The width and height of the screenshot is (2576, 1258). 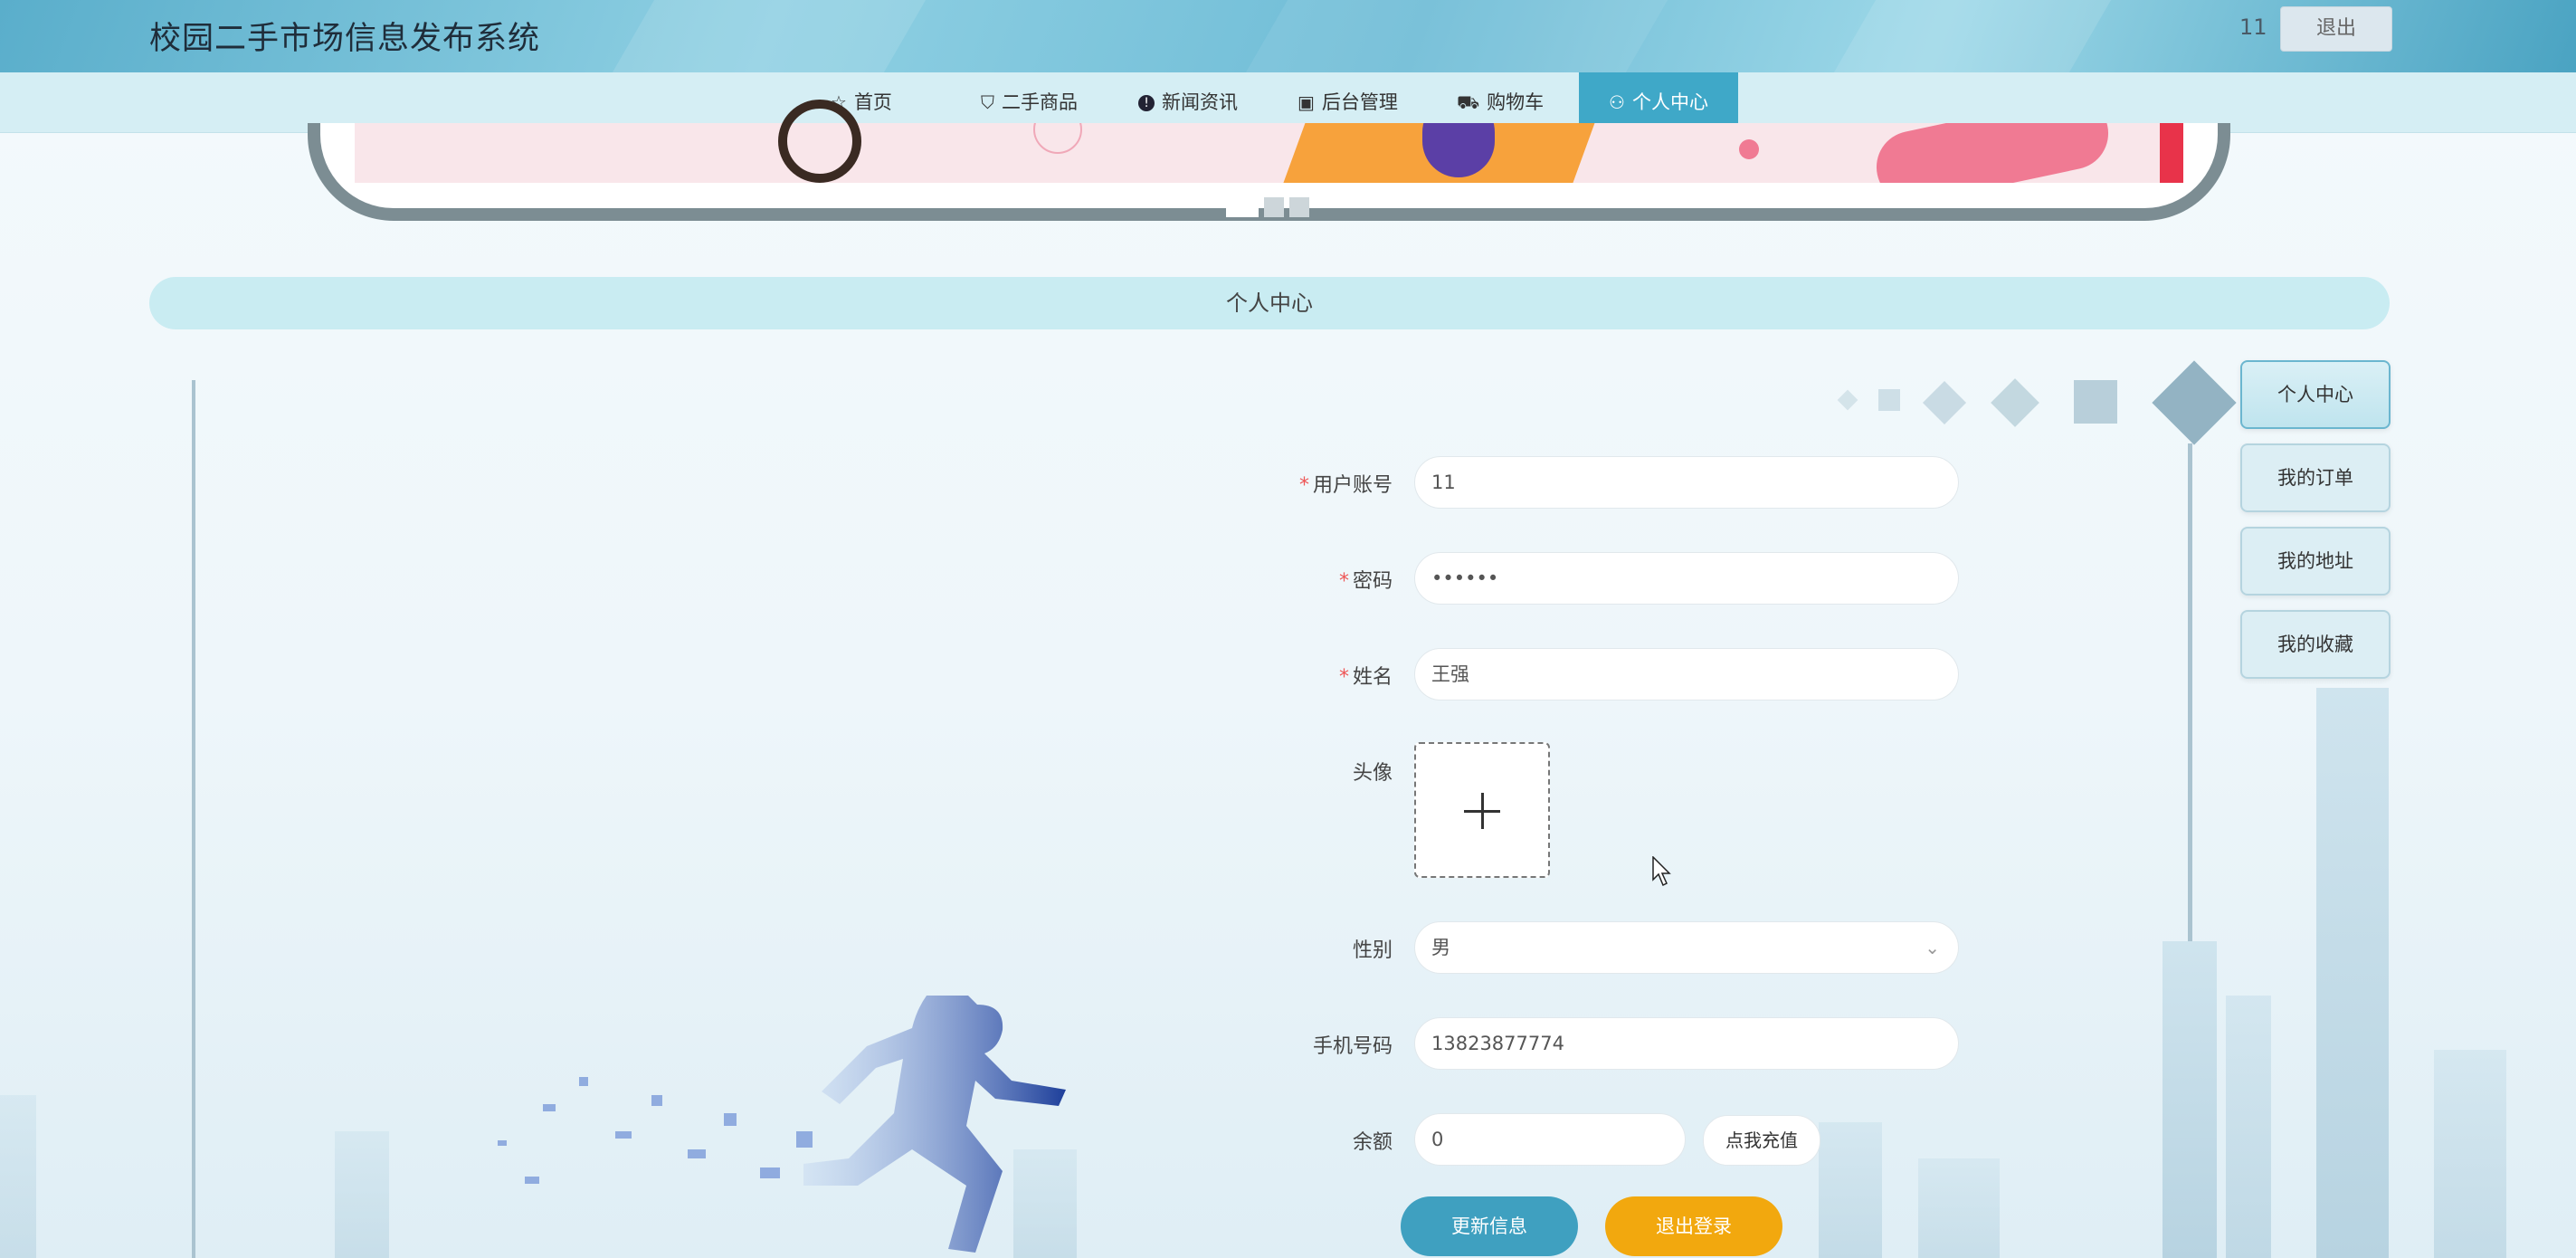 What do you see at coordinates (1372, 773) in the screenshot?
I see `avatar-label: 头像` at bounding box center [1372, 773].